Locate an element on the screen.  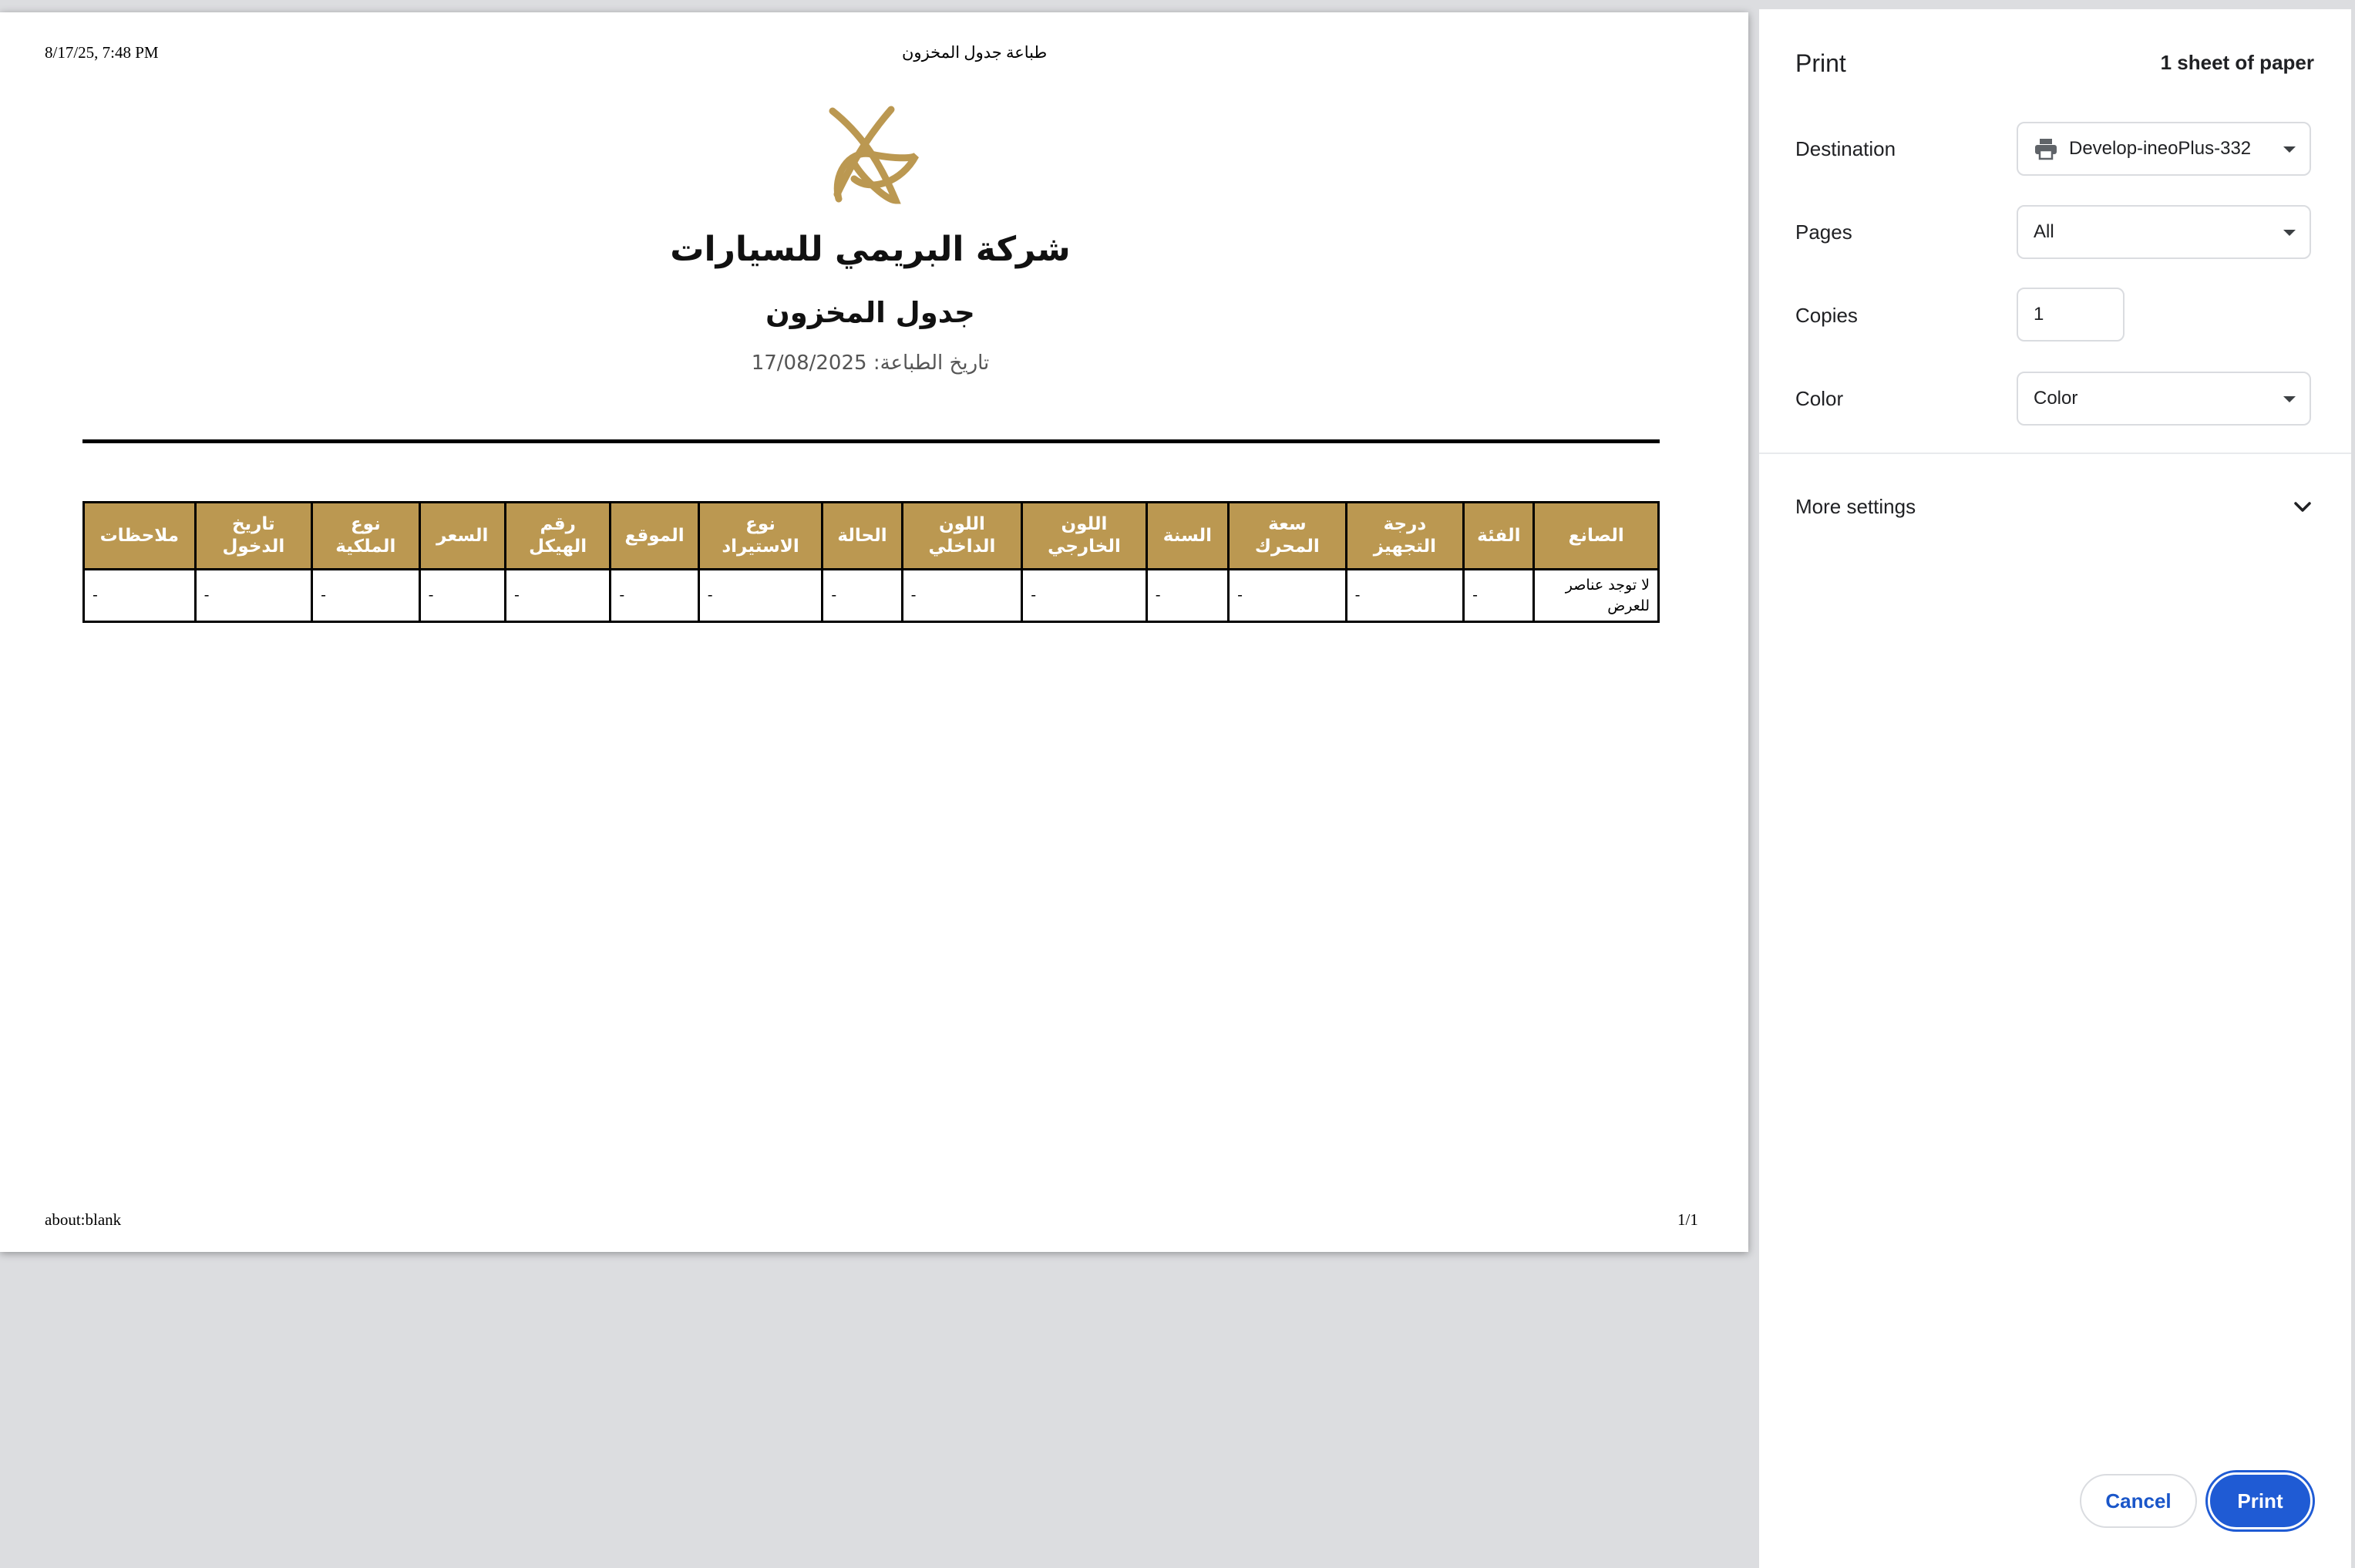
window-edge is located at coordinates (2353, 784).